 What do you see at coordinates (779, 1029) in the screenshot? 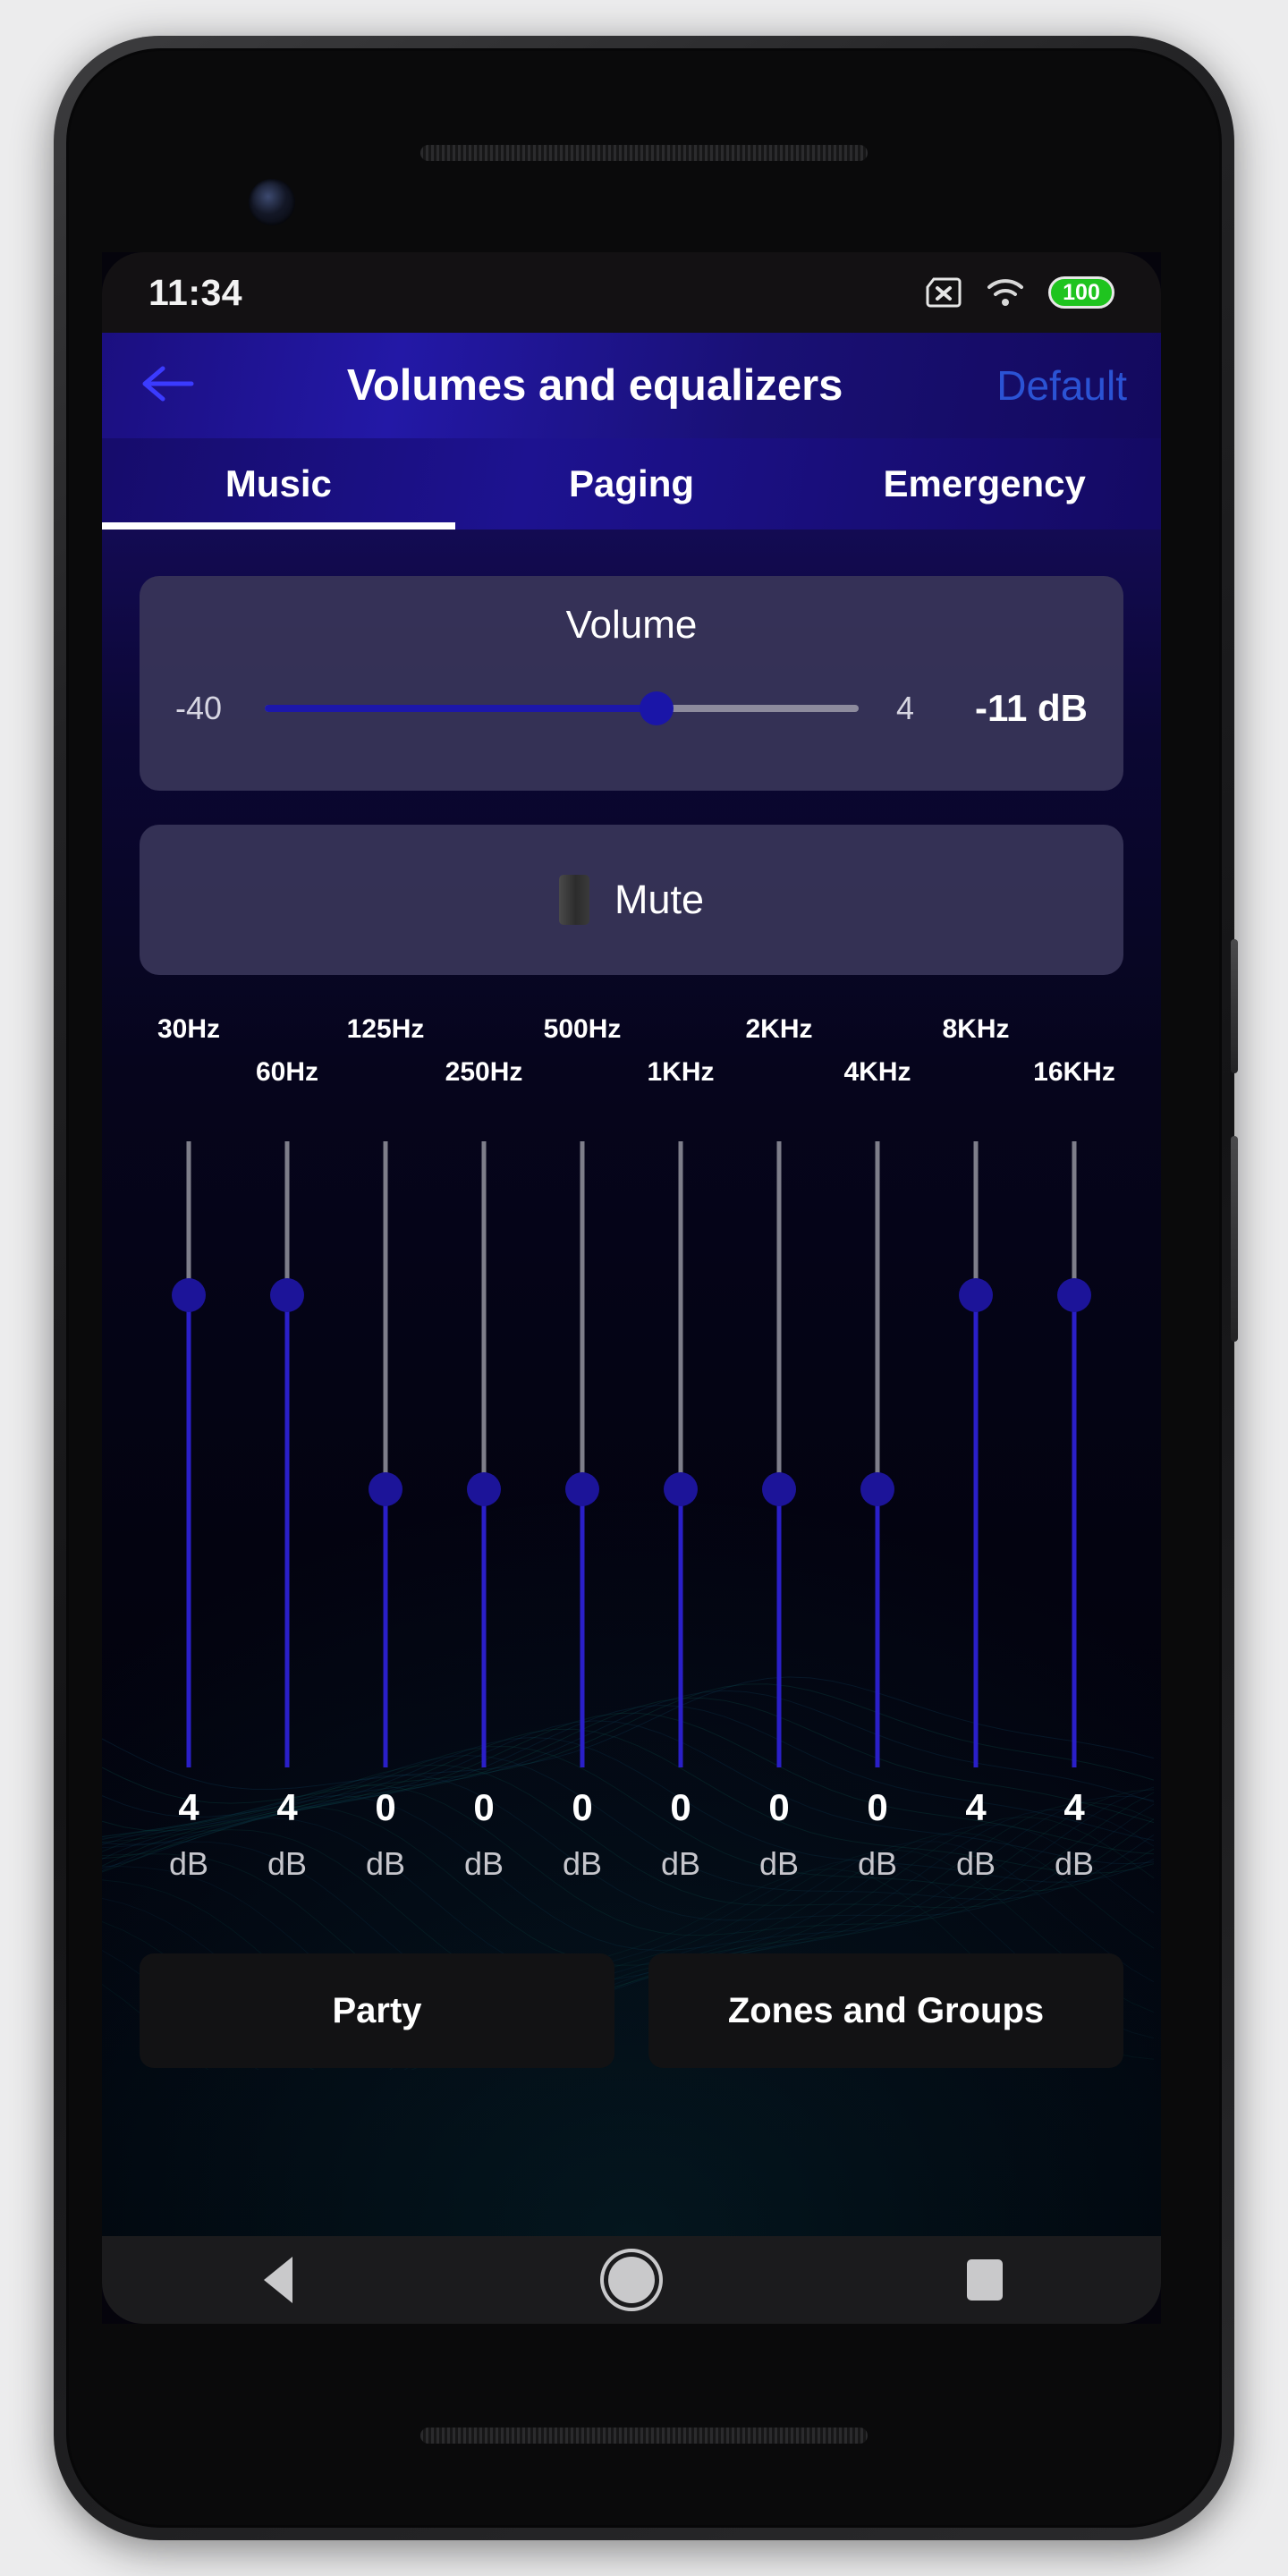
I see `eq-frequency-label: 2KHz` at bounding box center [779, 1029].